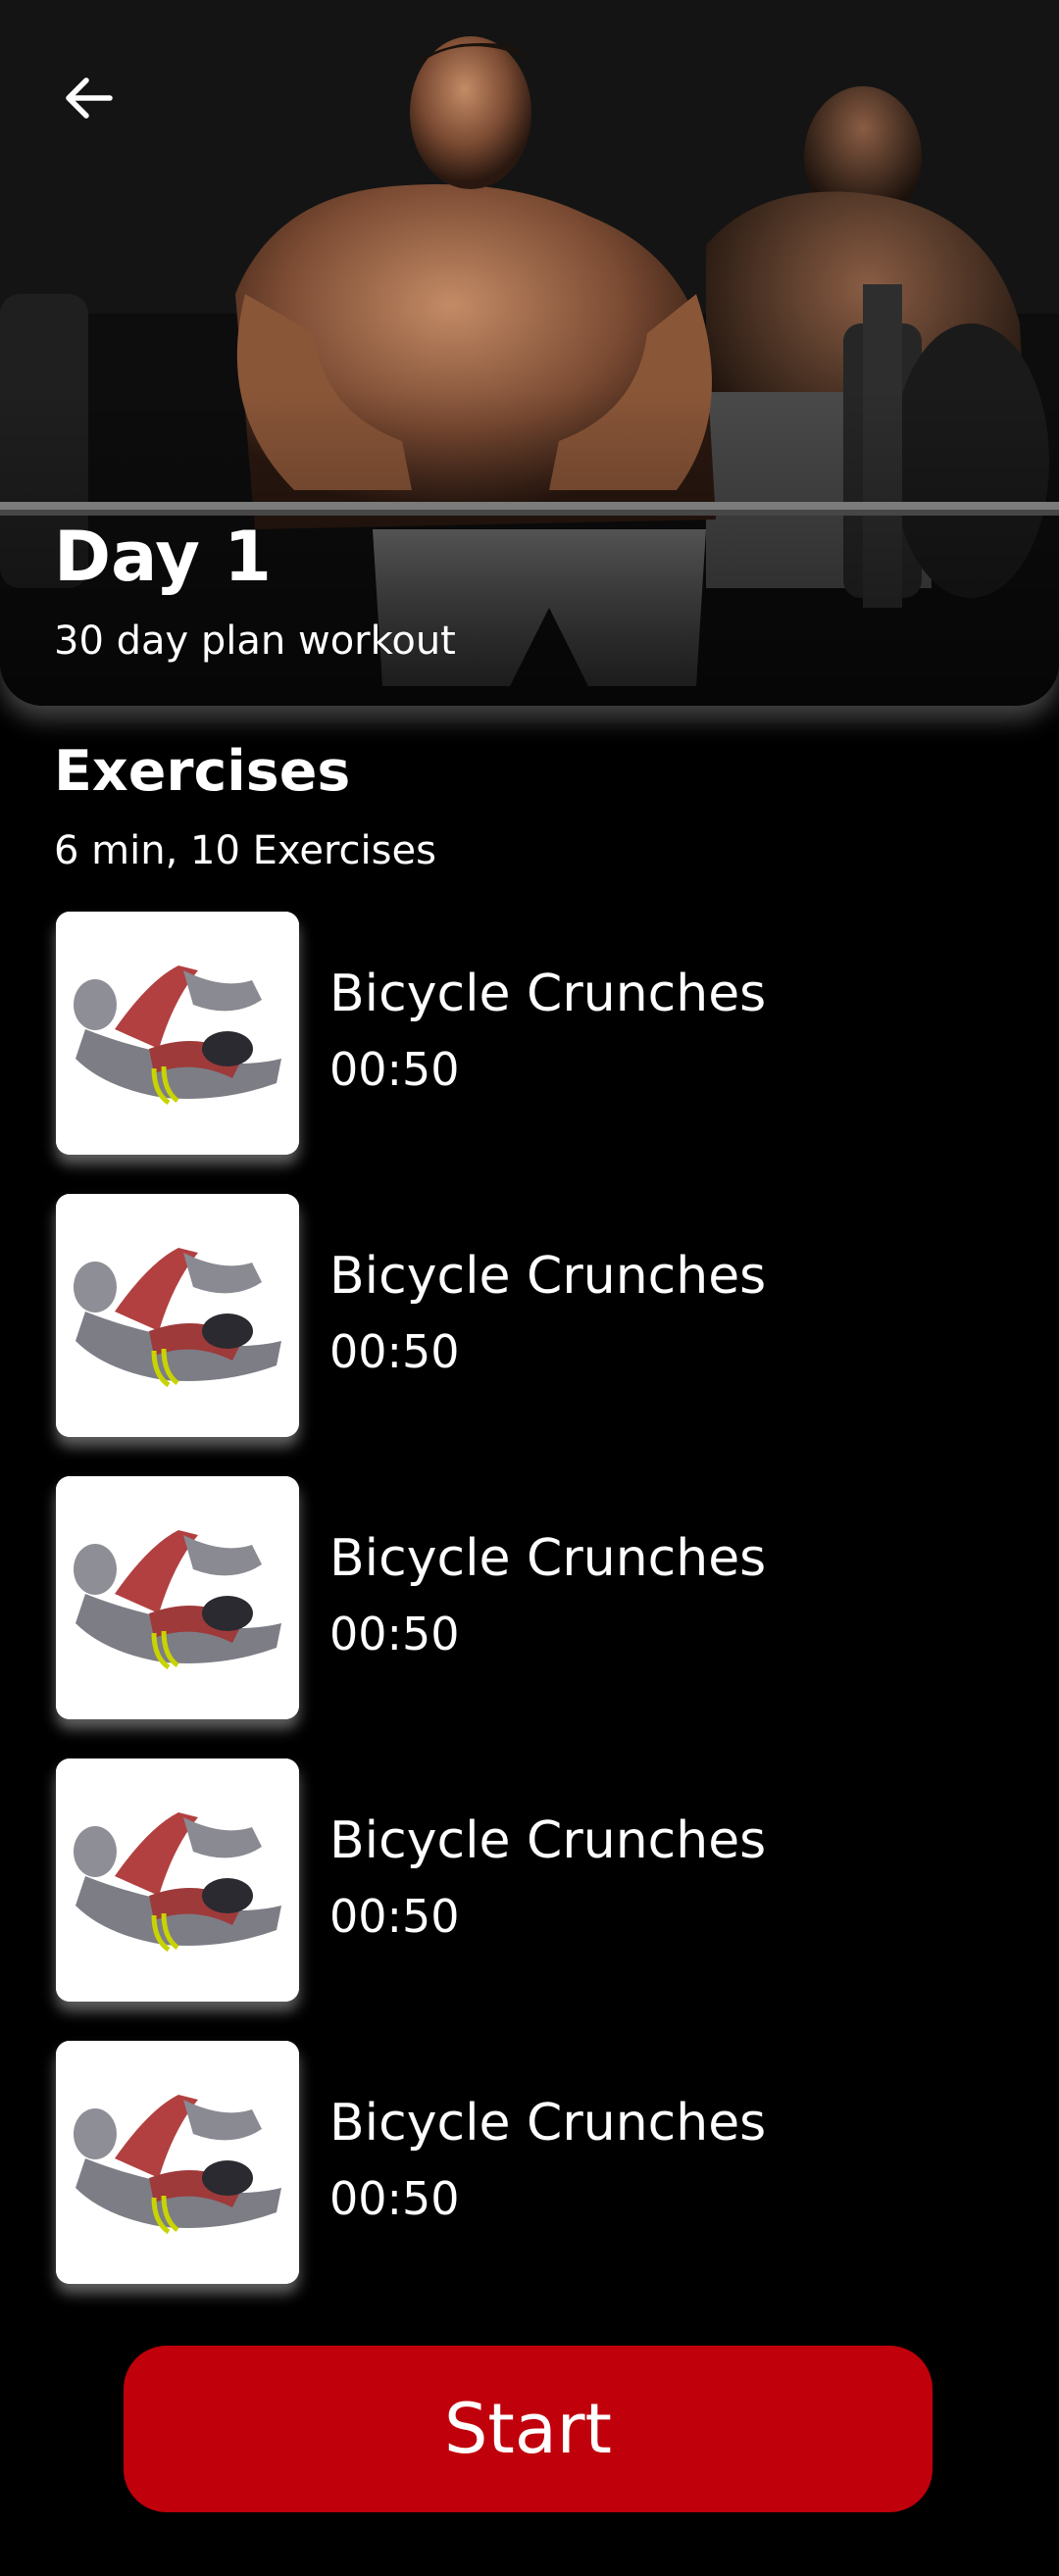 This screenshot has height=2576, width=1059. I want to click on arrow-left-icon, so click(89, 98).